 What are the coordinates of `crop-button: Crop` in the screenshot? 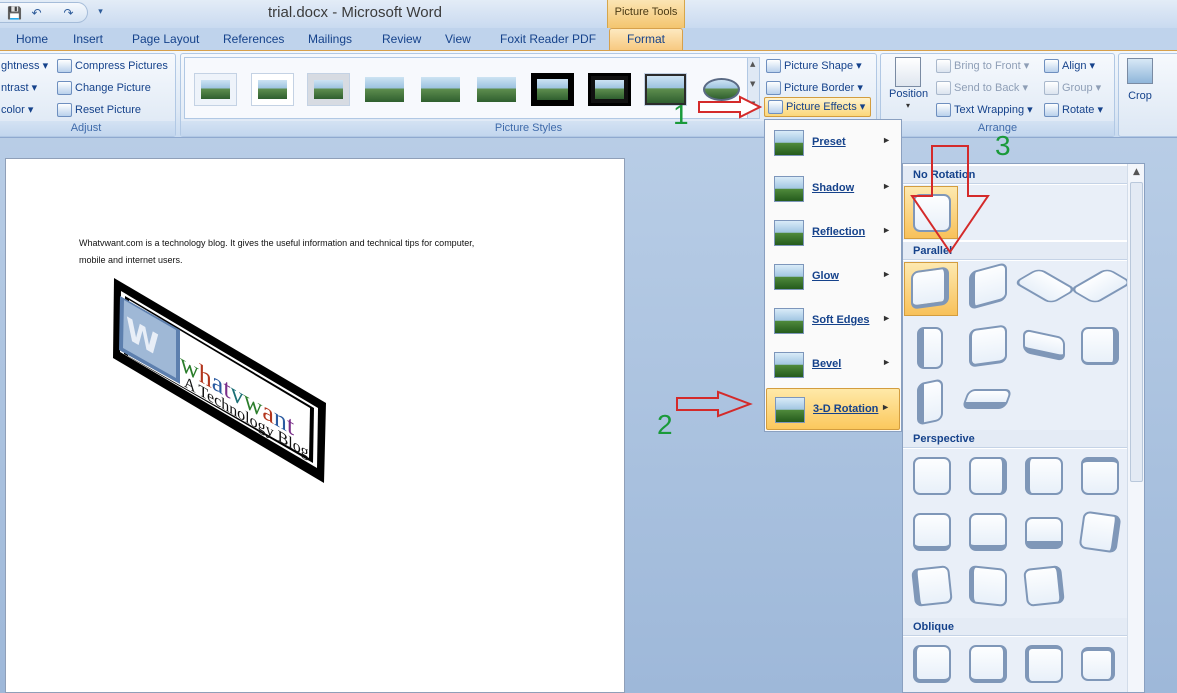 It's located at (1140, 87).